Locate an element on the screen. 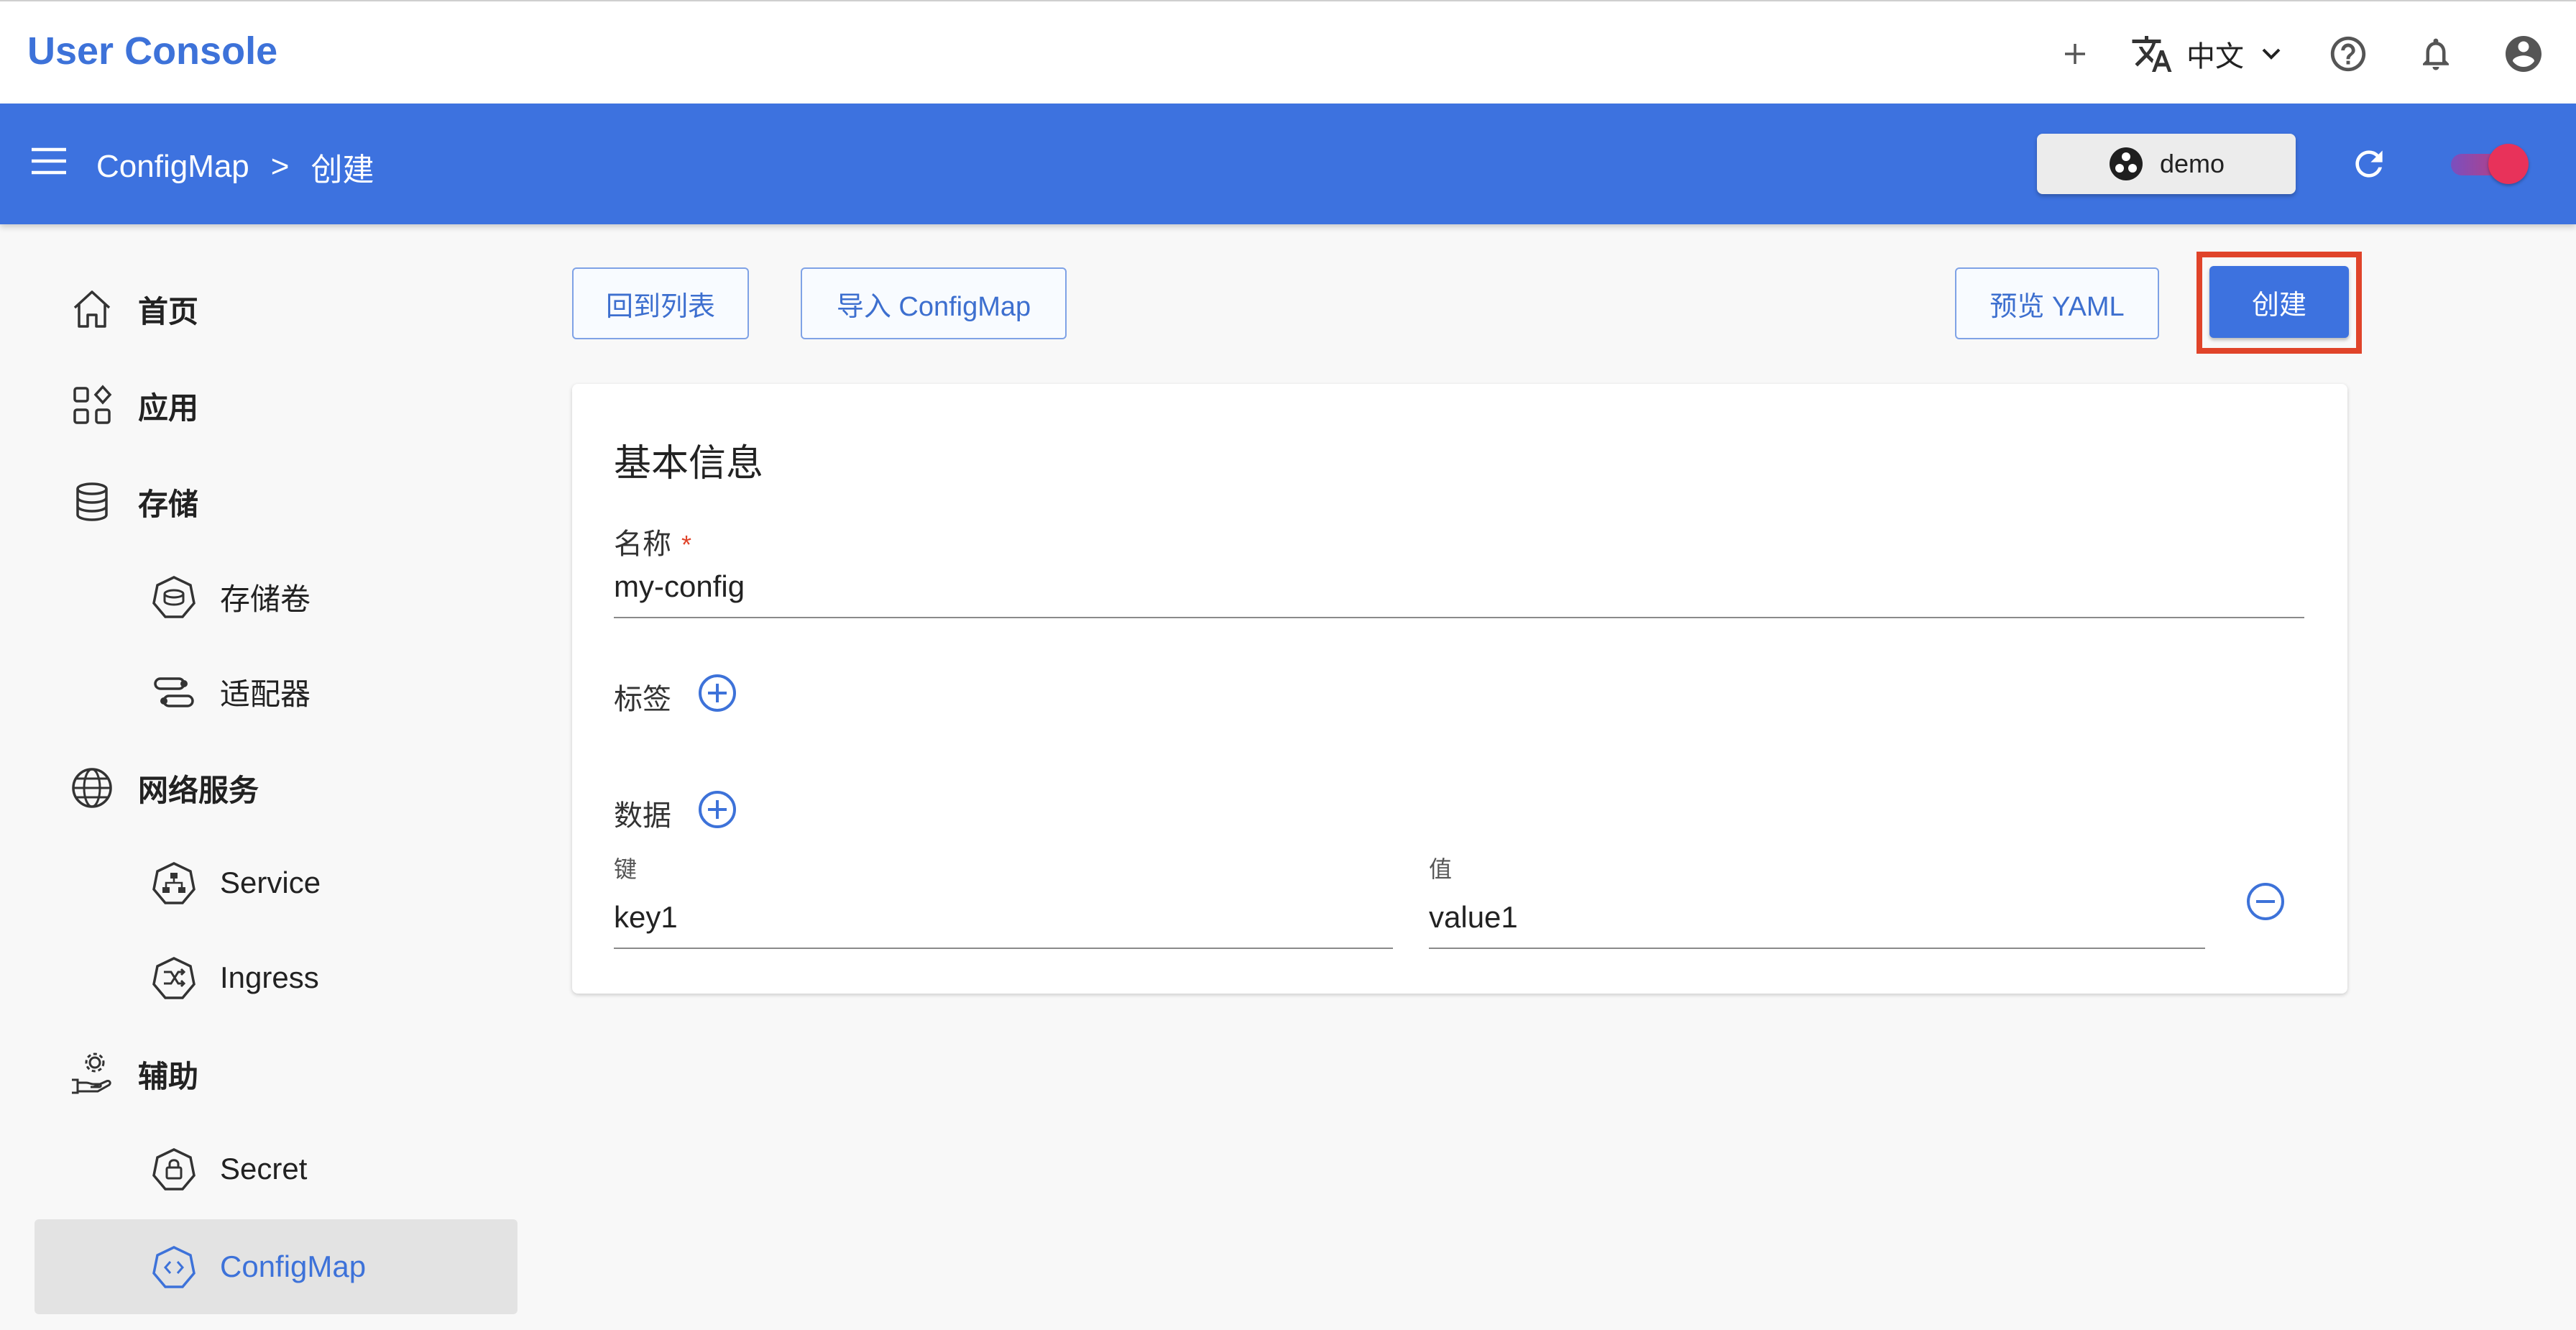 The width and height of the screenshot is (2576, 1330). add-data-button is located at coordinates (717, 809).